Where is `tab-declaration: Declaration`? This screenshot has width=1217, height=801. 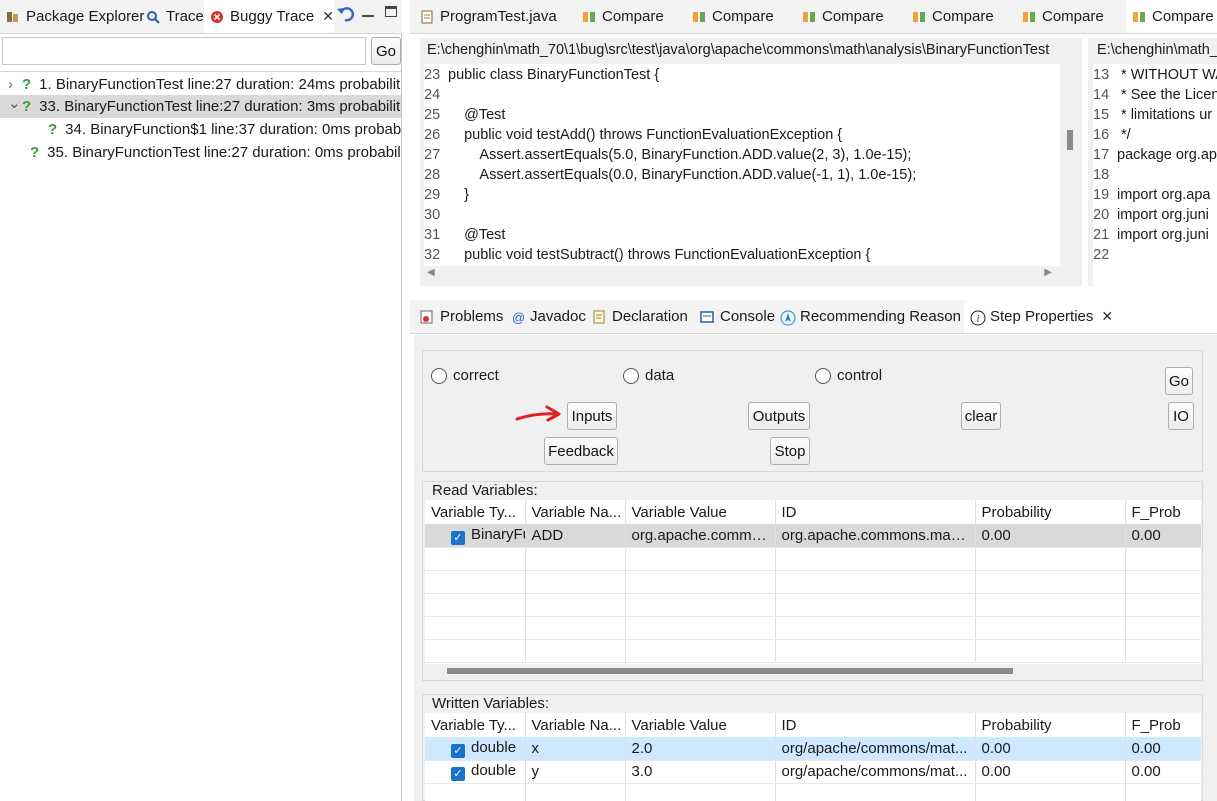 tab-declaration: Declaration is located at coordinates (637, 316).